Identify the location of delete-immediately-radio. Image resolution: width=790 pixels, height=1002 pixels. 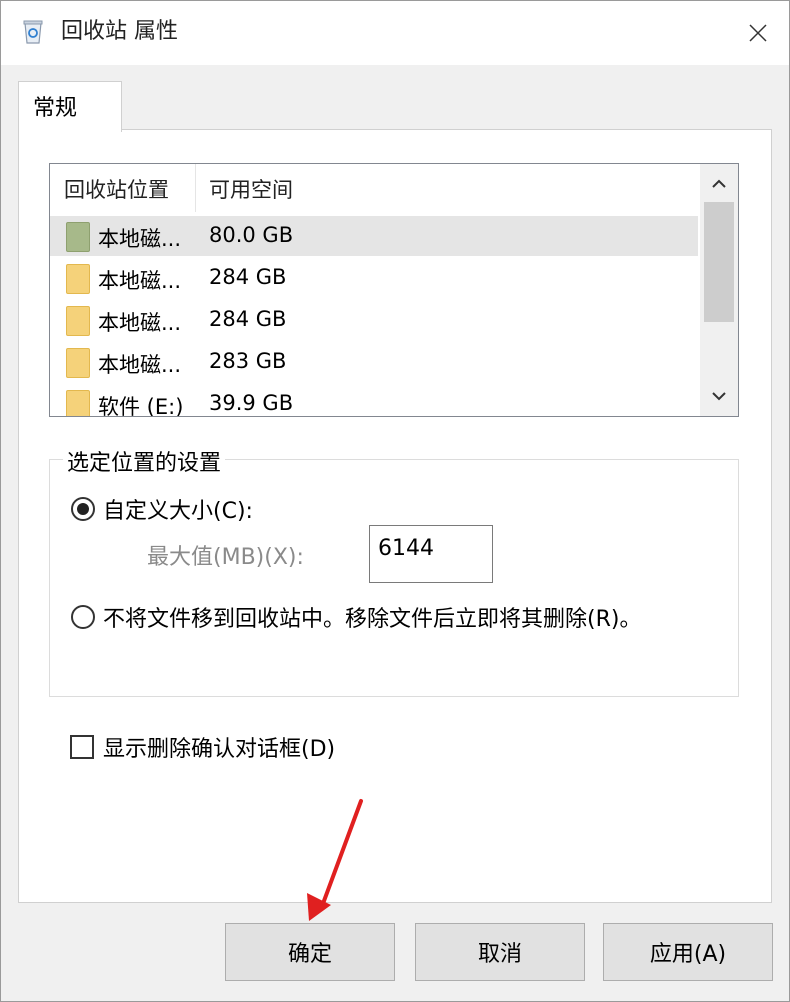
(83, 617).